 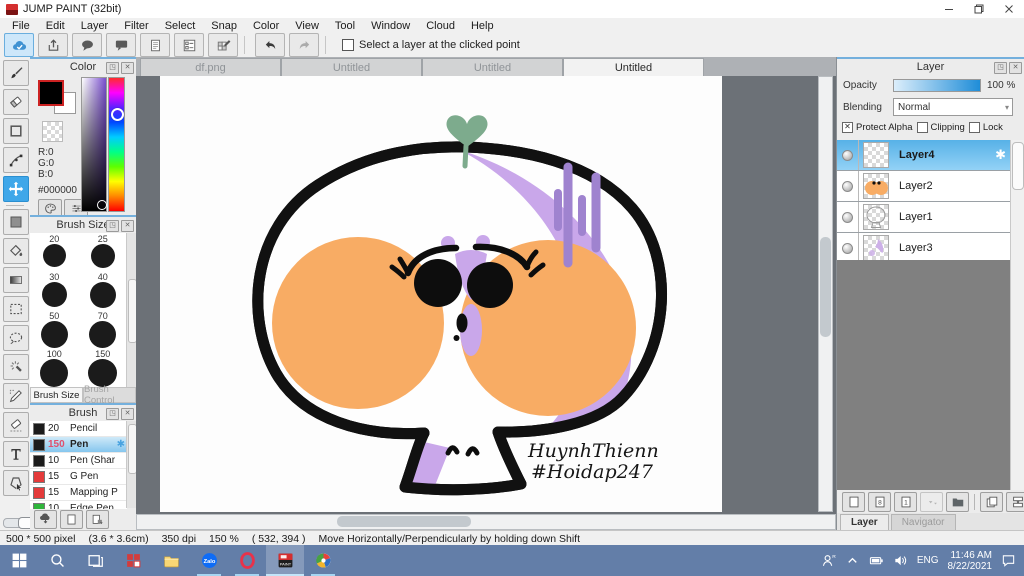 I want to click on brush-size-50: 50, so click(x=54, y=330).